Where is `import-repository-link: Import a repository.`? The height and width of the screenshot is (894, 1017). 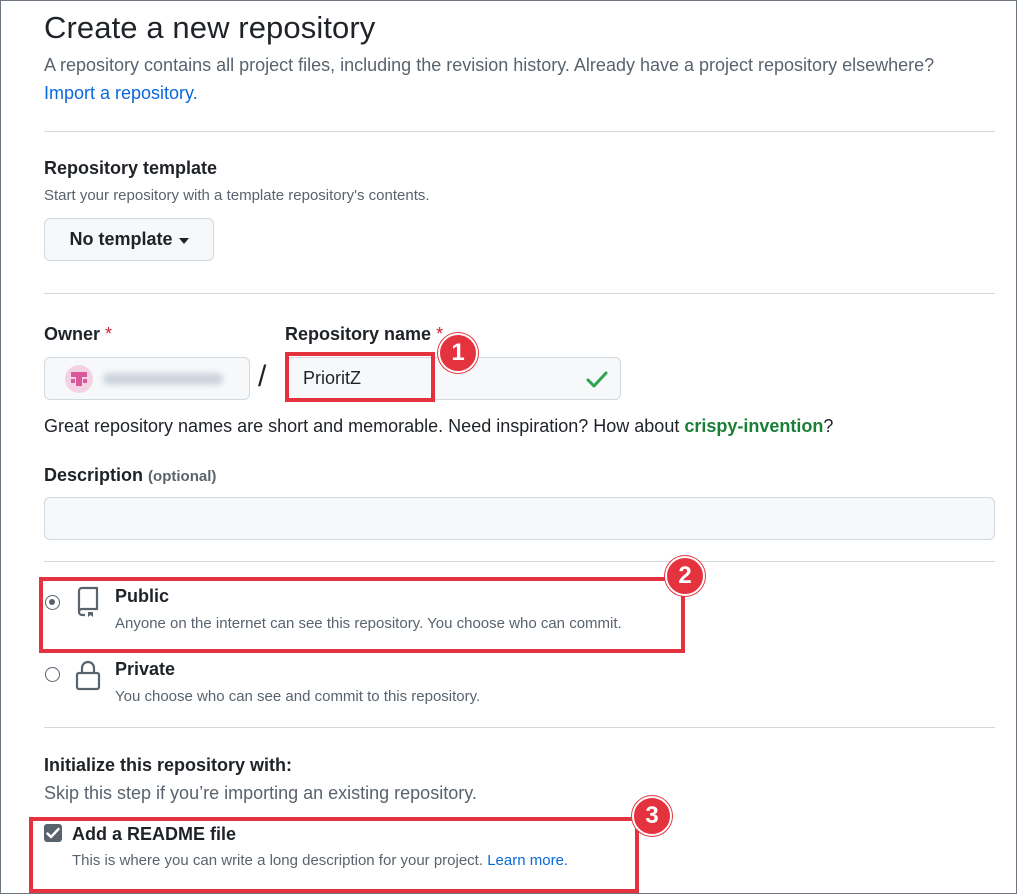 import-repository-link: Import a repository. is located at coordinates (121, 93).